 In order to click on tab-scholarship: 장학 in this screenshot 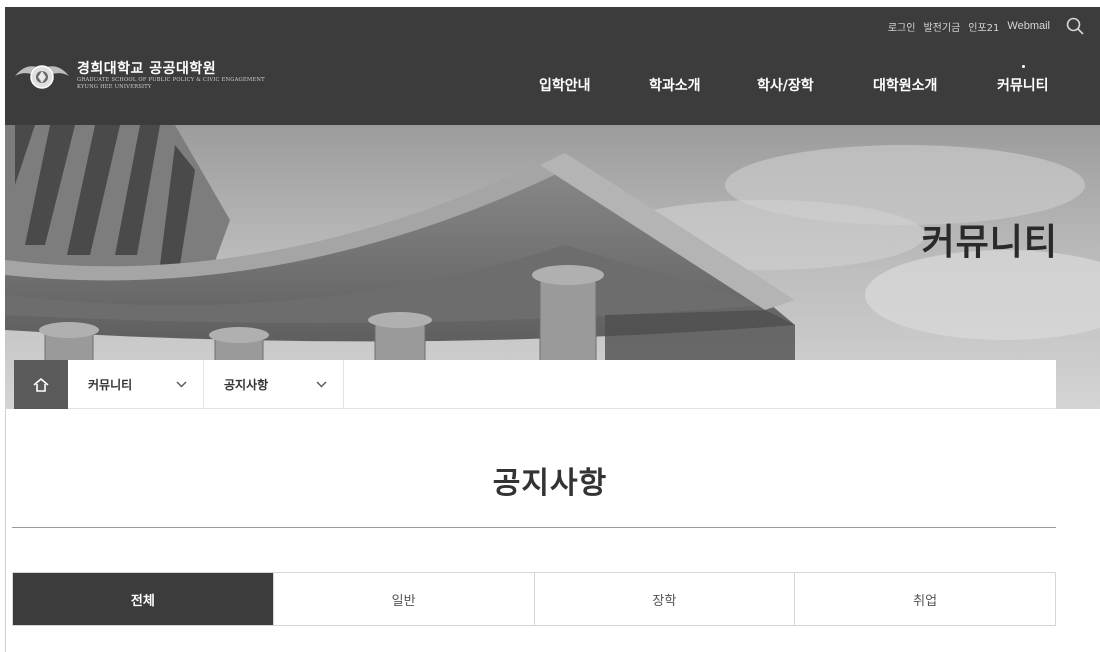, I will do `click(665, 599)`.